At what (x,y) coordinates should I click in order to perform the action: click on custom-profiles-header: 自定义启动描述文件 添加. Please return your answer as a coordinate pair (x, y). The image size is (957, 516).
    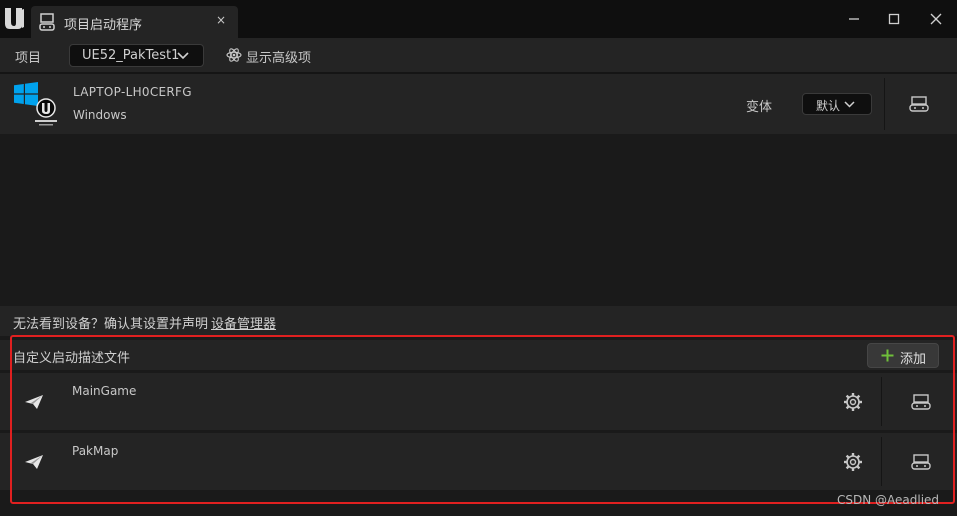
    Looking at the image, I should click on (478, 355).